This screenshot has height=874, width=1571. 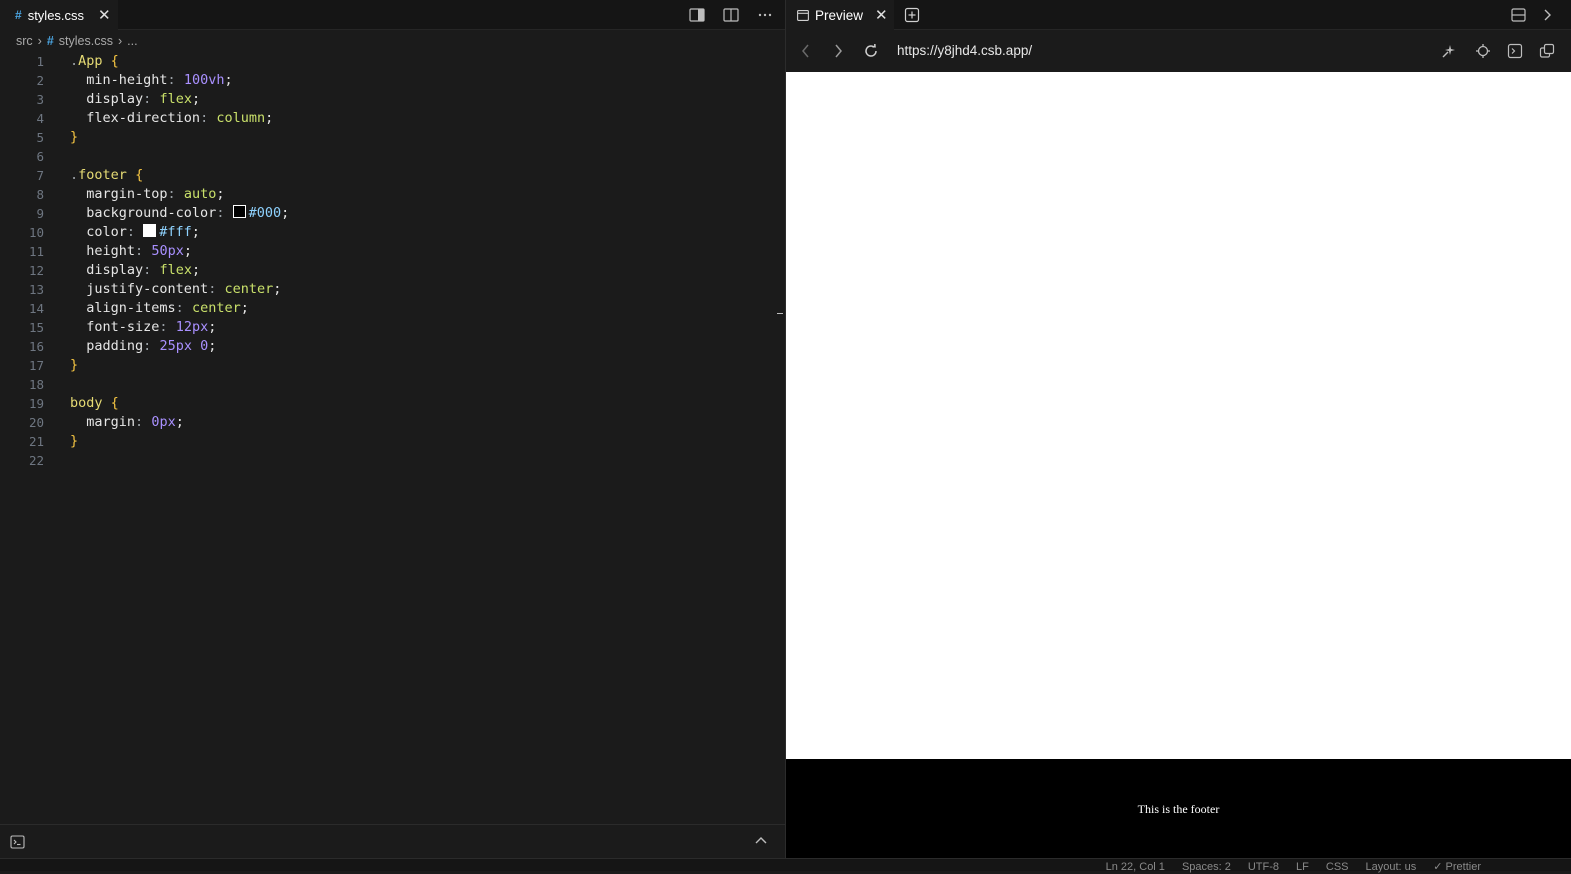 I want to click on code-token: 100vh, so click(x=204, y=80).